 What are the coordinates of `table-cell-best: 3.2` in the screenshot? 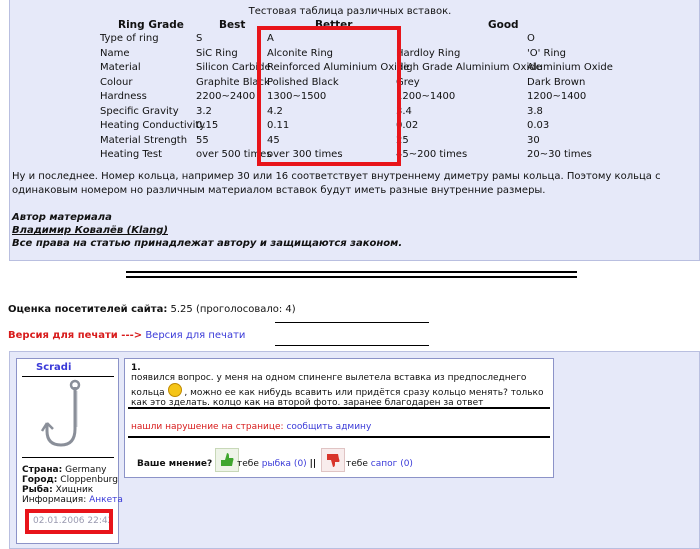 It's located at (204, 111).